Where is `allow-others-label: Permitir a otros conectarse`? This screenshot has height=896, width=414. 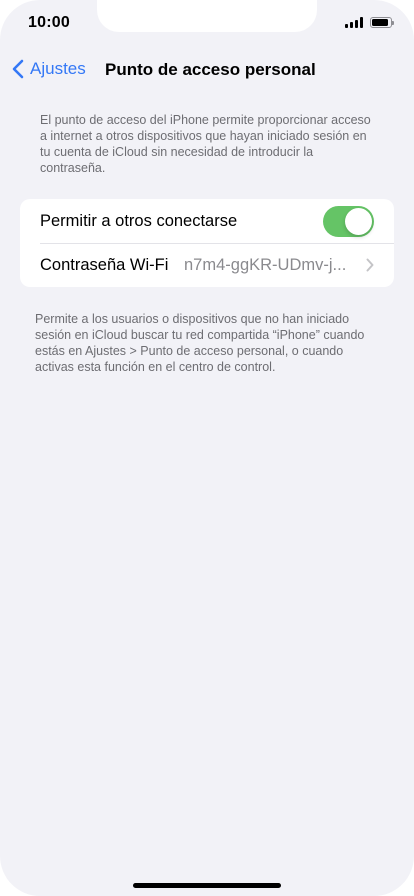
allow-others-label: Permitir a otros conectarse is located at coordinates (139, 220).